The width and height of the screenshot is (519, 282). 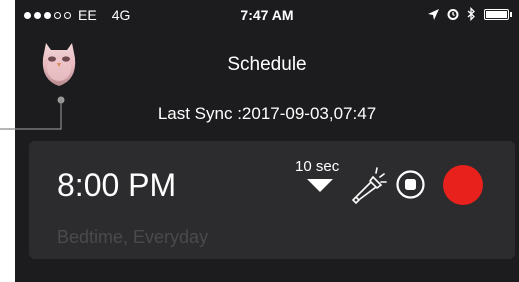 What do you see at coordinates (117, 185) in the screenshot?
I see `schedule-time: 8:00 PM` at bounding box center [117, 185].